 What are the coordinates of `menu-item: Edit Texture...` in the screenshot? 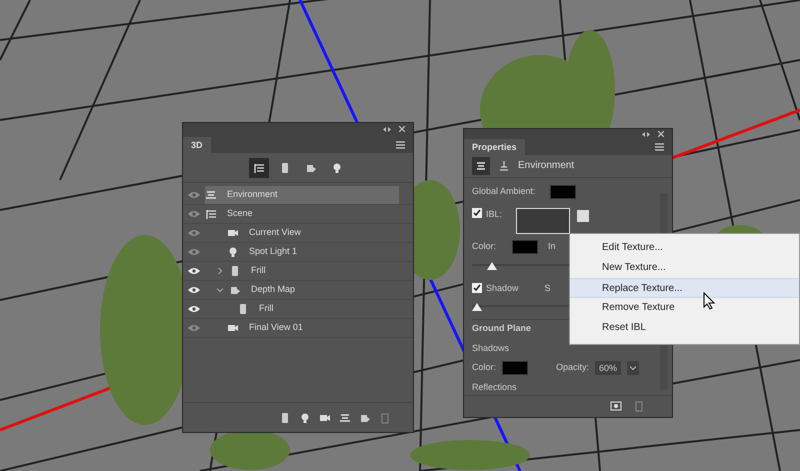 It's located at (684, 248).